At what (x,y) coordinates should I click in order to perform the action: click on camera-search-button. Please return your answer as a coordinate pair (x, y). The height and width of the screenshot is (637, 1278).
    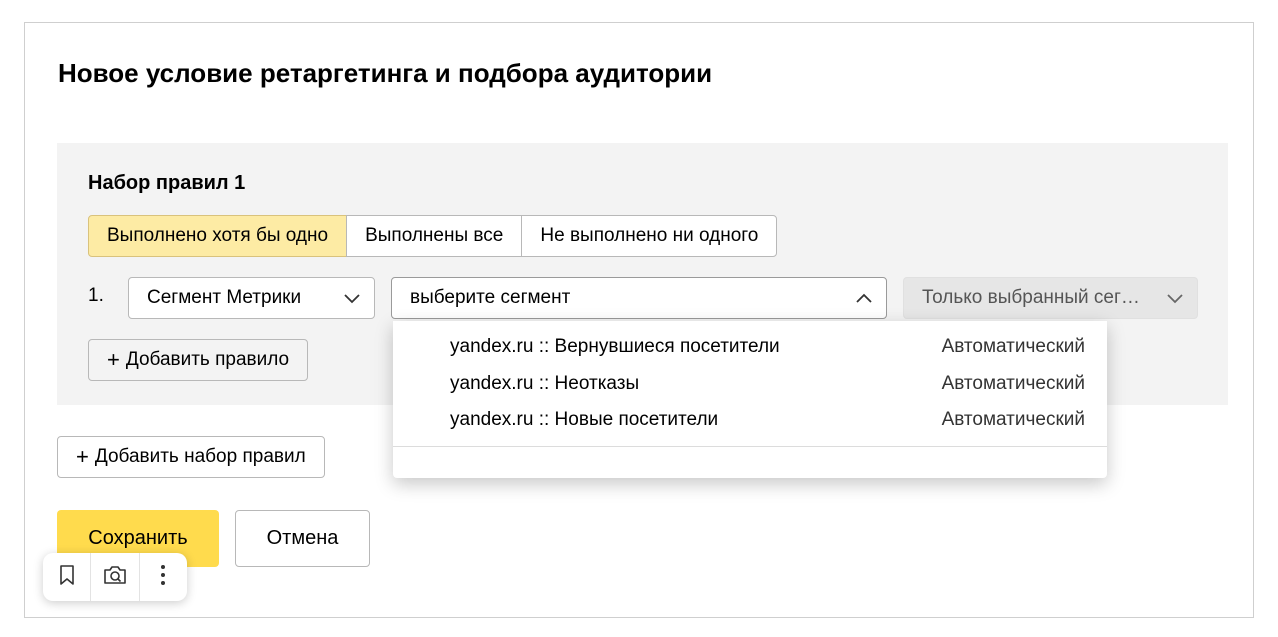
    Looking at the image, I should click on (115, 577).